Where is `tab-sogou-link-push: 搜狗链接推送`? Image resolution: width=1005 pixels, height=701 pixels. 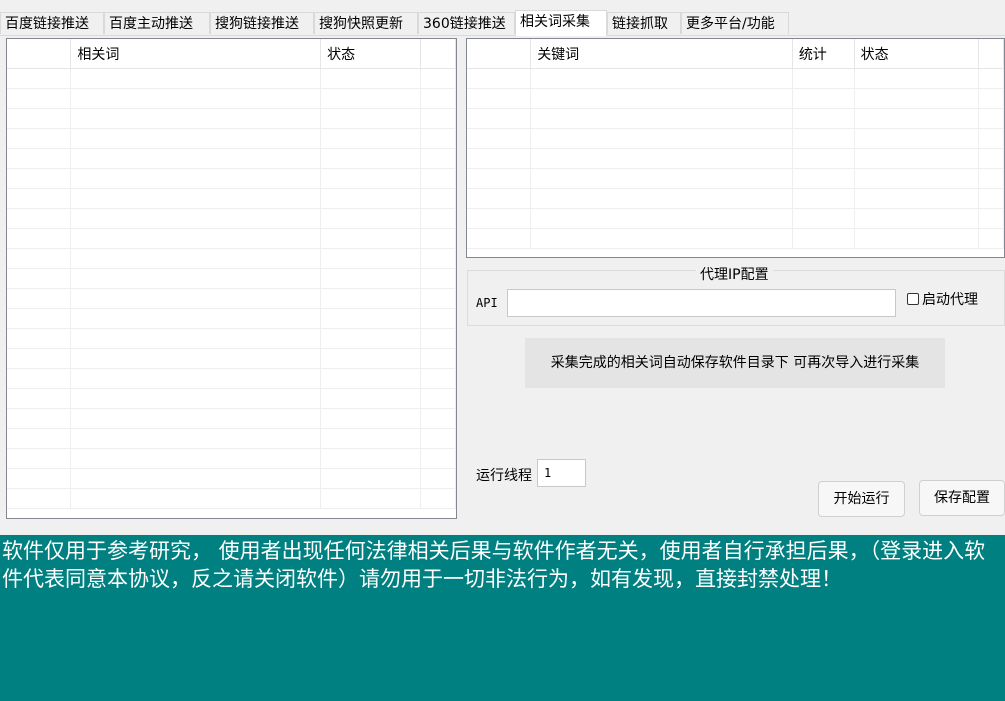 tab-sogou-link-push: 搜狗链接推送 is located at coordinates (262, 23).